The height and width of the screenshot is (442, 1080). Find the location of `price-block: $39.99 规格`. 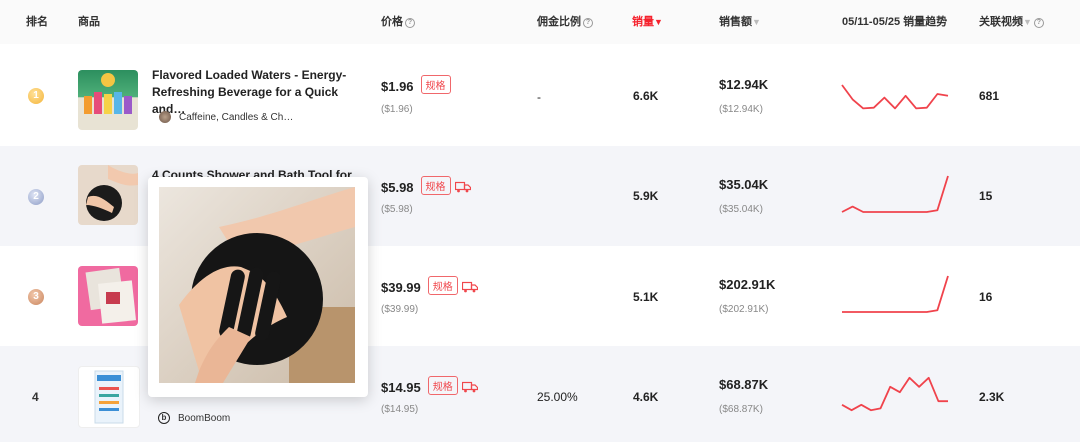

price-block: $39.99 规格 is located at coordinates (429, 287).